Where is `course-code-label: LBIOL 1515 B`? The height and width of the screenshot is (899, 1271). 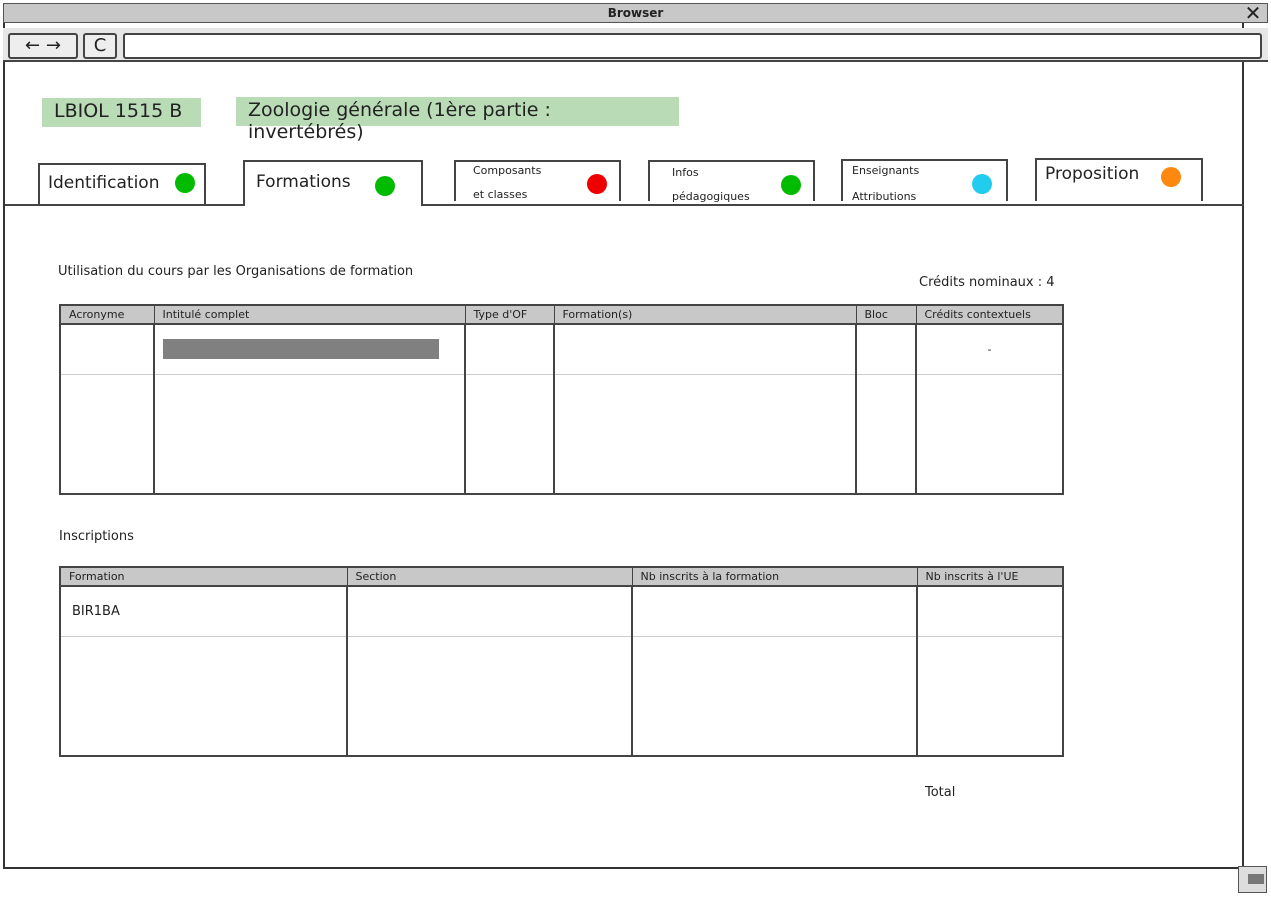
course-code-label: LBIOL 1515 B is located at coordinates (121, 112).